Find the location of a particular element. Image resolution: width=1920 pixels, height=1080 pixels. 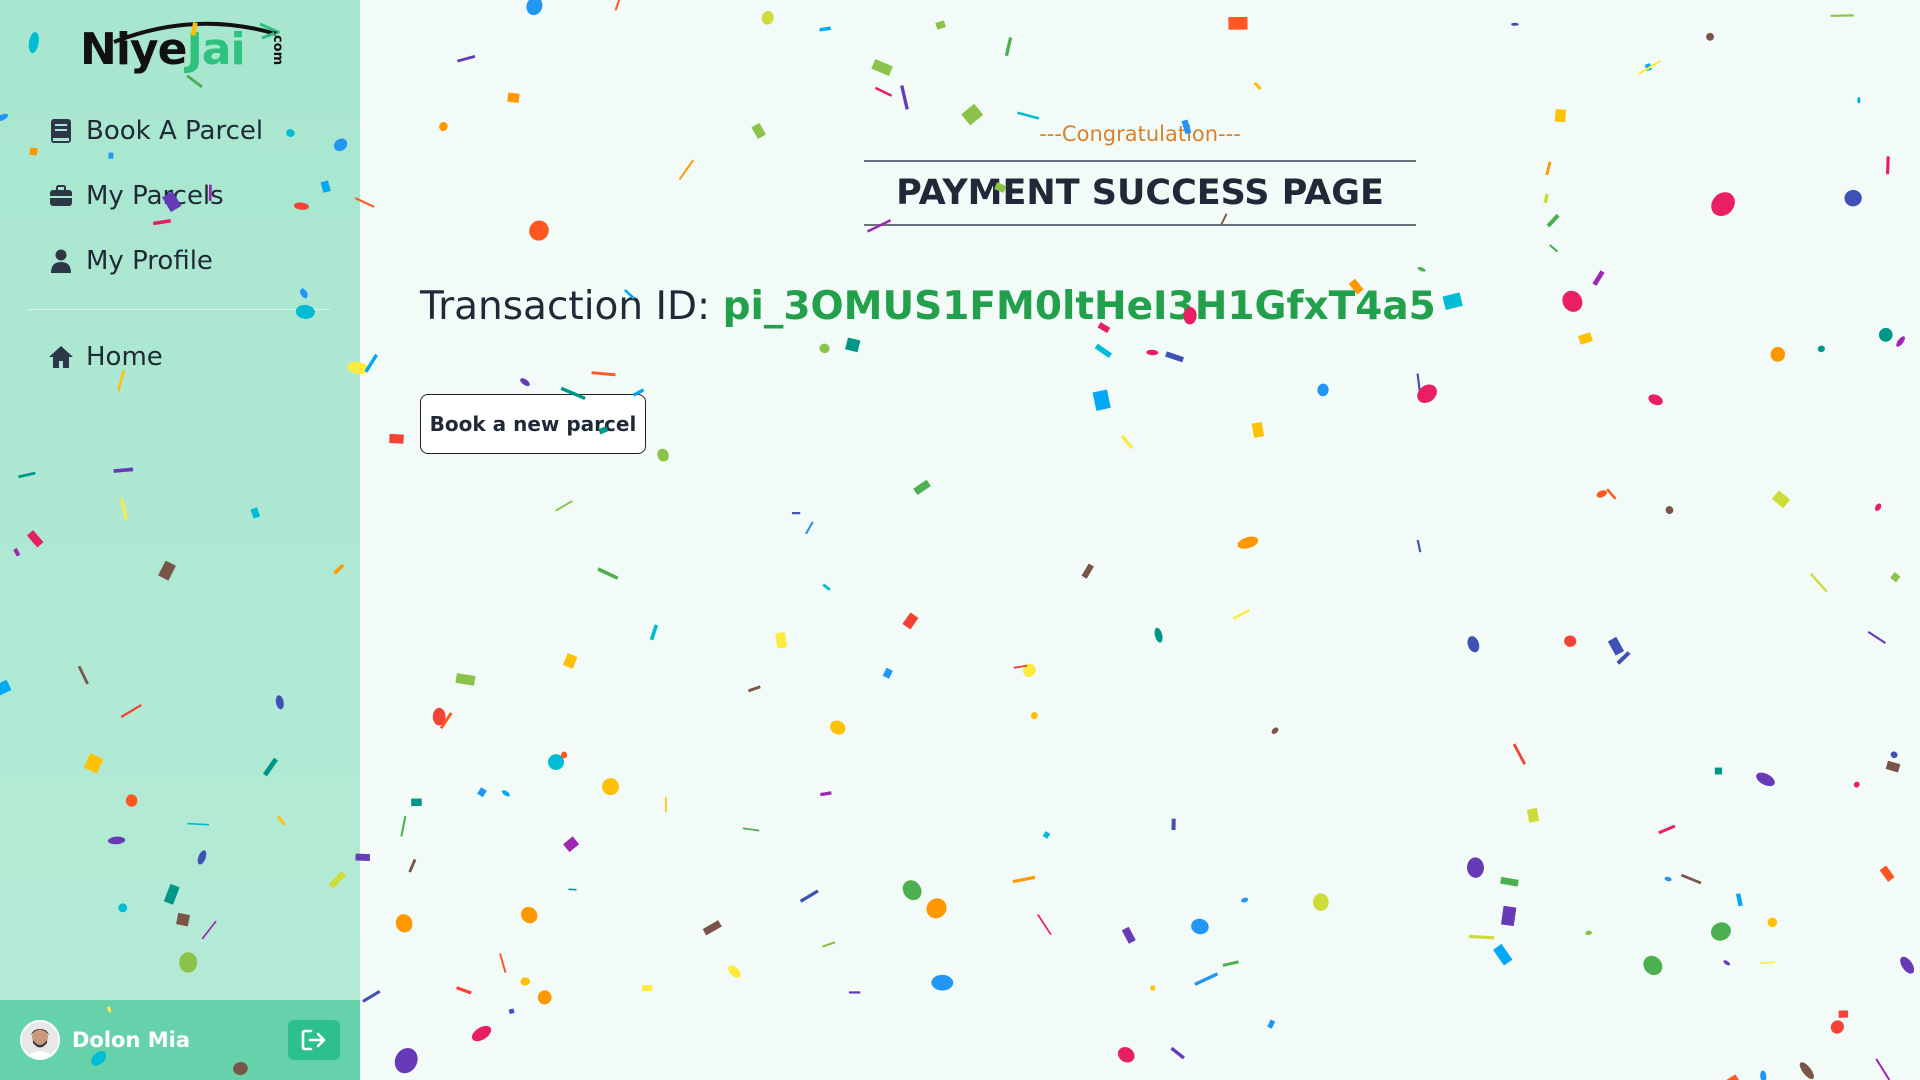

sidebar-nav: Book A Parcel My Parcels My Profile is located at coordinates (193, 207).